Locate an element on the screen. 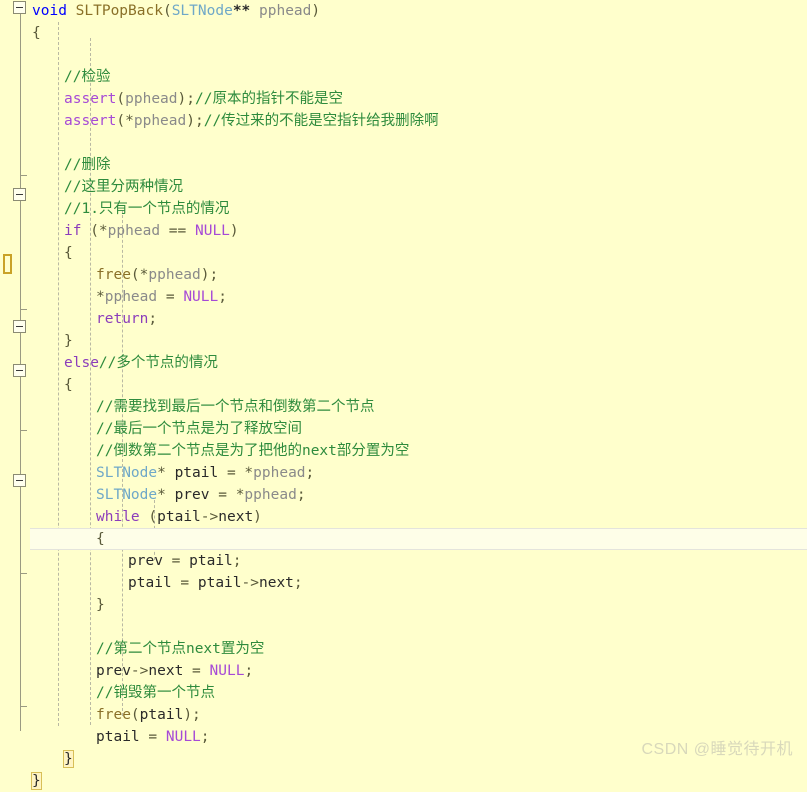  code-line: prev->next = NULL; is located at coordinates (174, 671).